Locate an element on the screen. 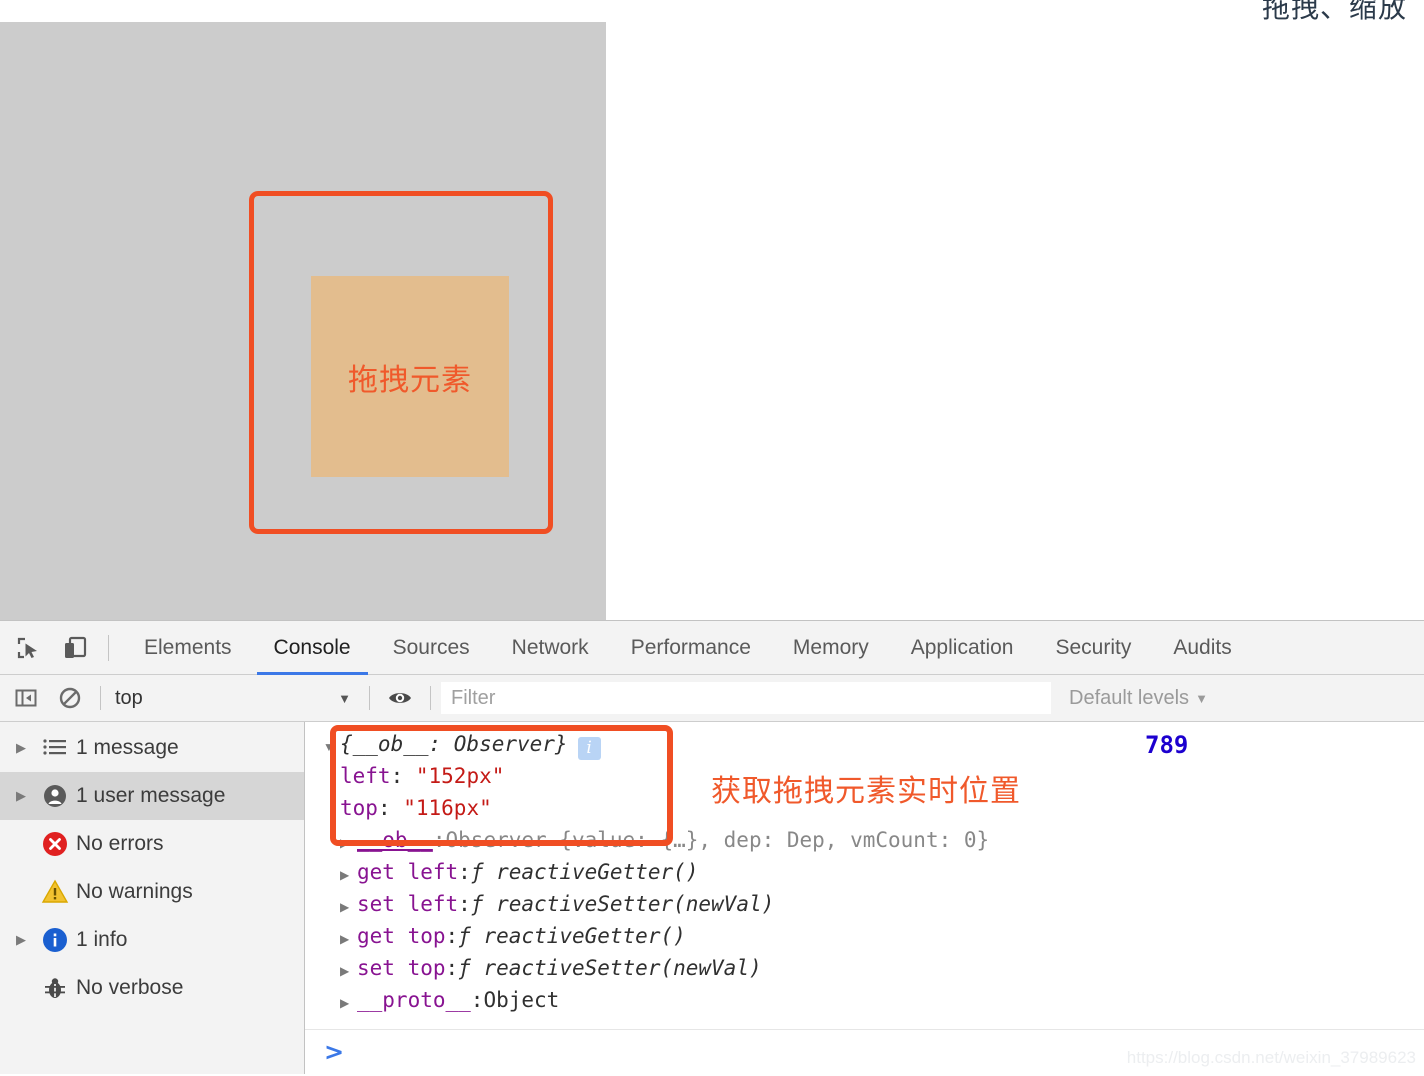  warning-icon is located at coordinates (55, 892).